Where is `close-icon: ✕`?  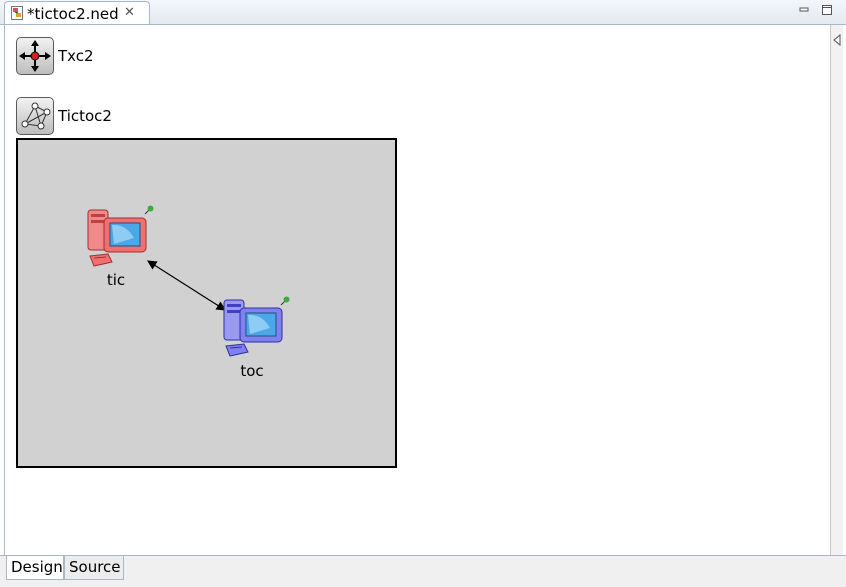 close-icon: ✕ is located at coordinates (129, 12).